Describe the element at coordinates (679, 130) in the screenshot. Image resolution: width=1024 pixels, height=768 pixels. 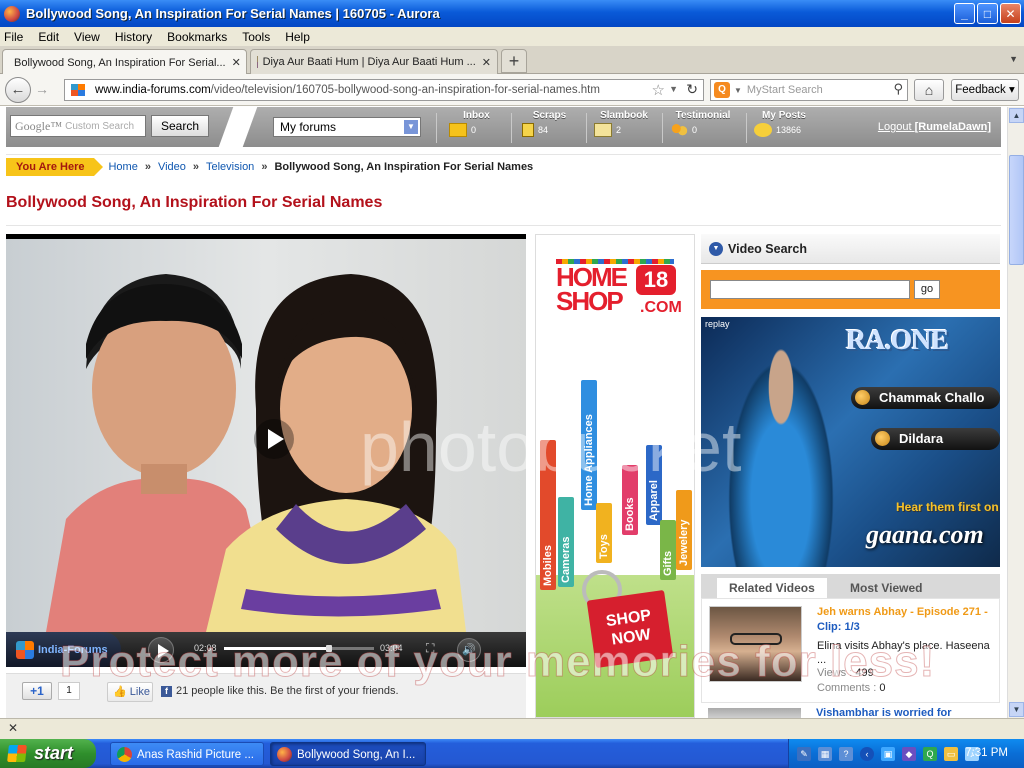
I see `people-icon` at that location.